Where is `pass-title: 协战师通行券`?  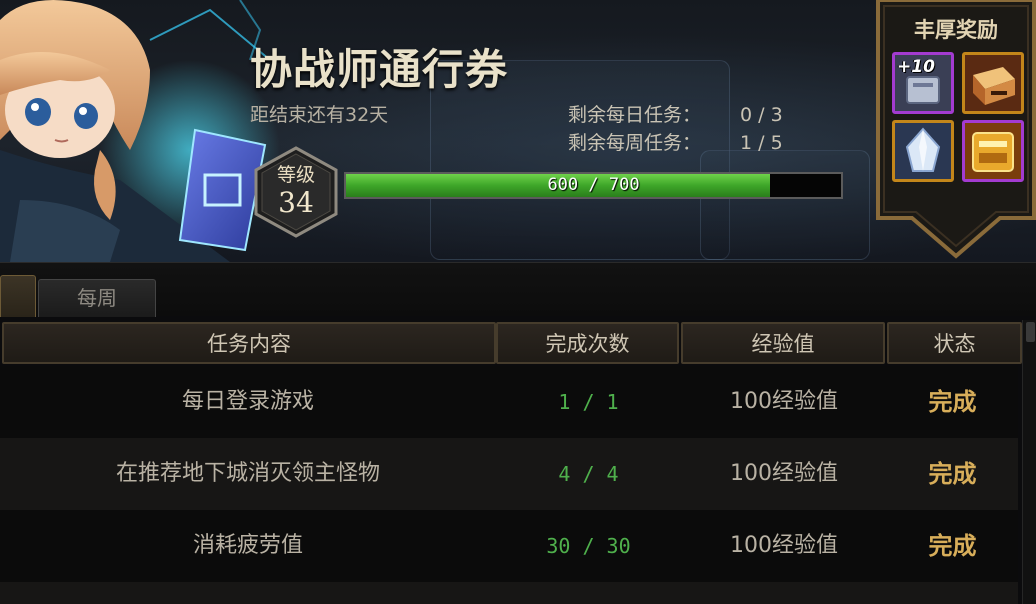 pass-title: 协战师通行券 is located at coordinates (379, 69).